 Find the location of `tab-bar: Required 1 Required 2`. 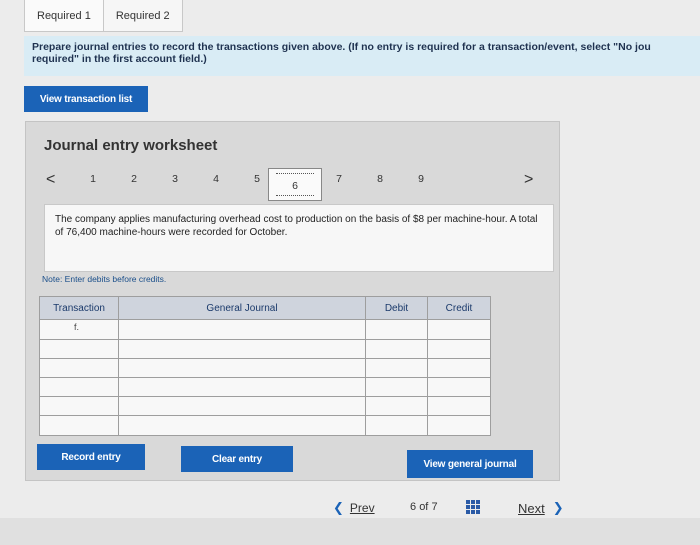

tab-bar: Required 1 Required 2 is located at coordinates (103, 16).